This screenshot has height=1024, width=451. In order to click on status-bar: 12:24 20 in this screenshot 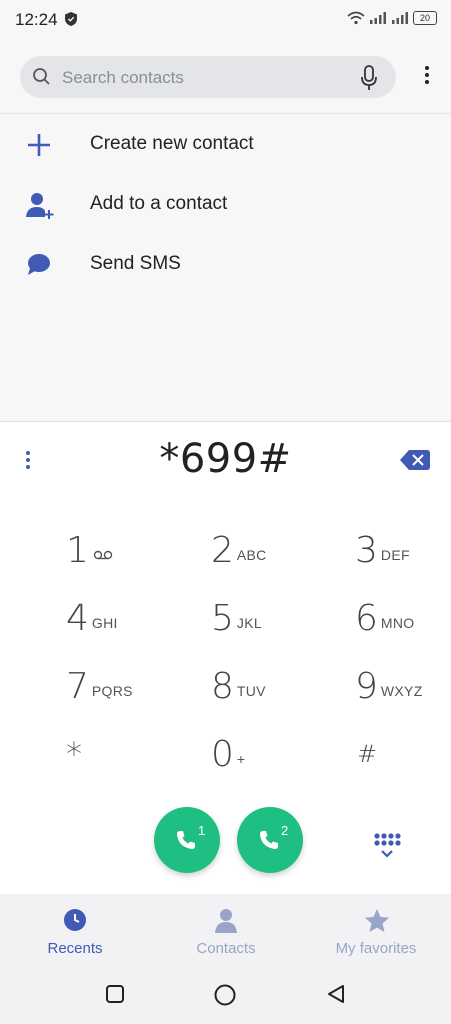, I will do `click(225, 20)`.